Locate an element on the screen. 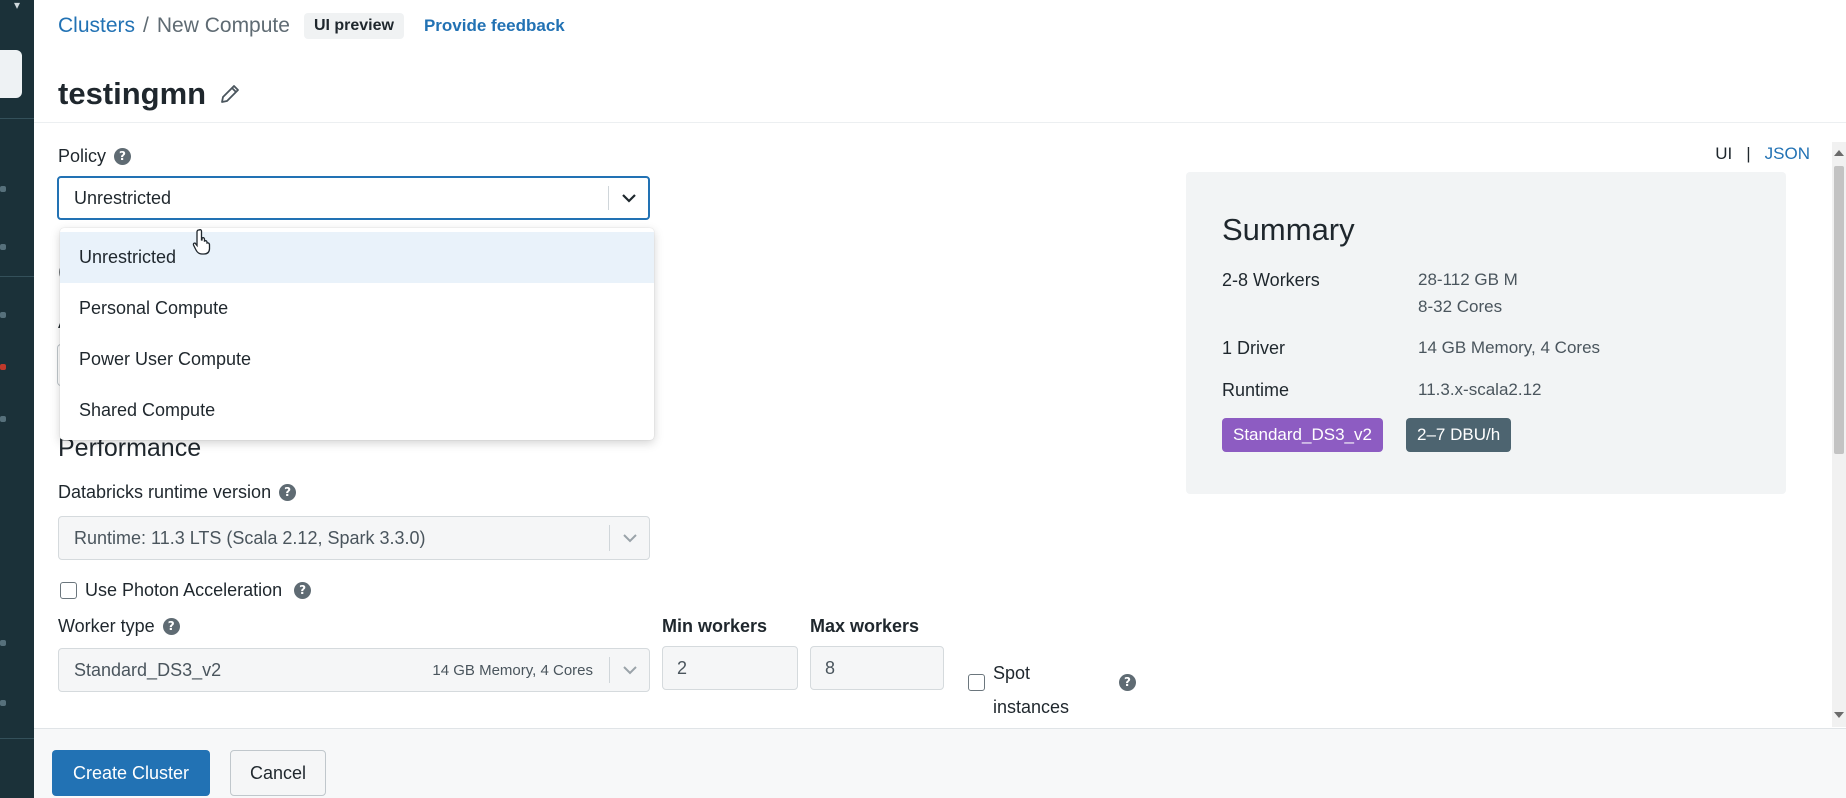  summary-title: Summary is located at coordinates (1288, 229).